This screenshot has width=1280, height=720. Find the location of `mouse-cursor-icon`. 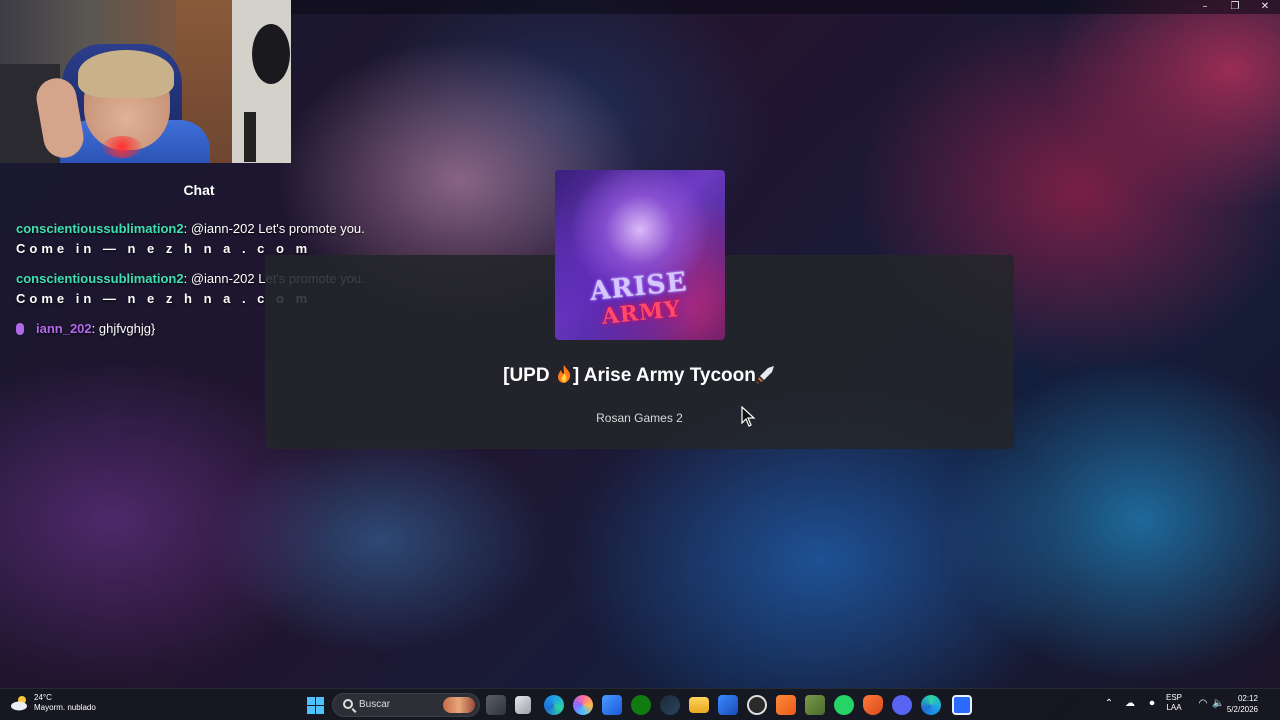

mouse-cursor-icon is located at coordinates (748, 416).